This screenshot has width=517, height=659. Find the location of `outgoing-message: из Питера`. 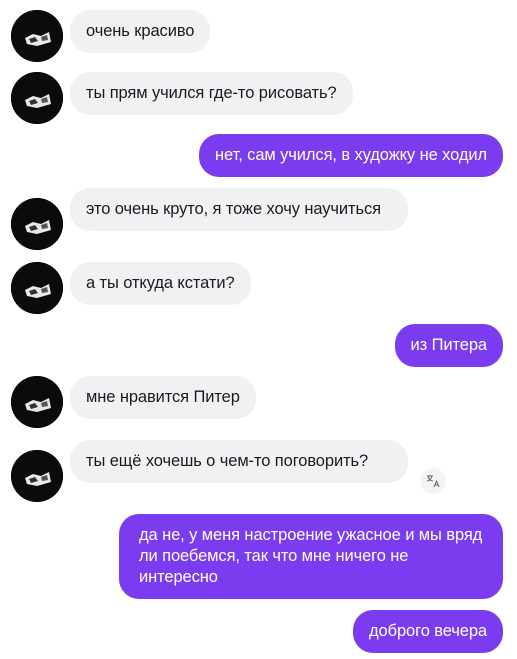

outgoing-message: из Питера is located at coordinates (448, 345).